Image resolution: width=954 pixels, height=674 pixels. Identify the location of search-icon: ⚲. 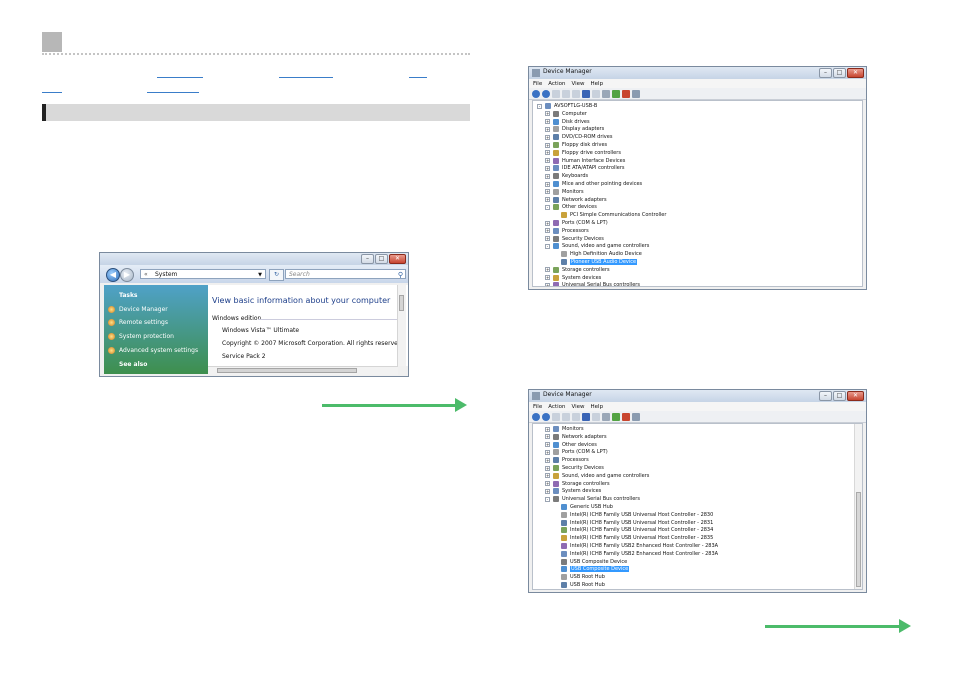
(400, 275).